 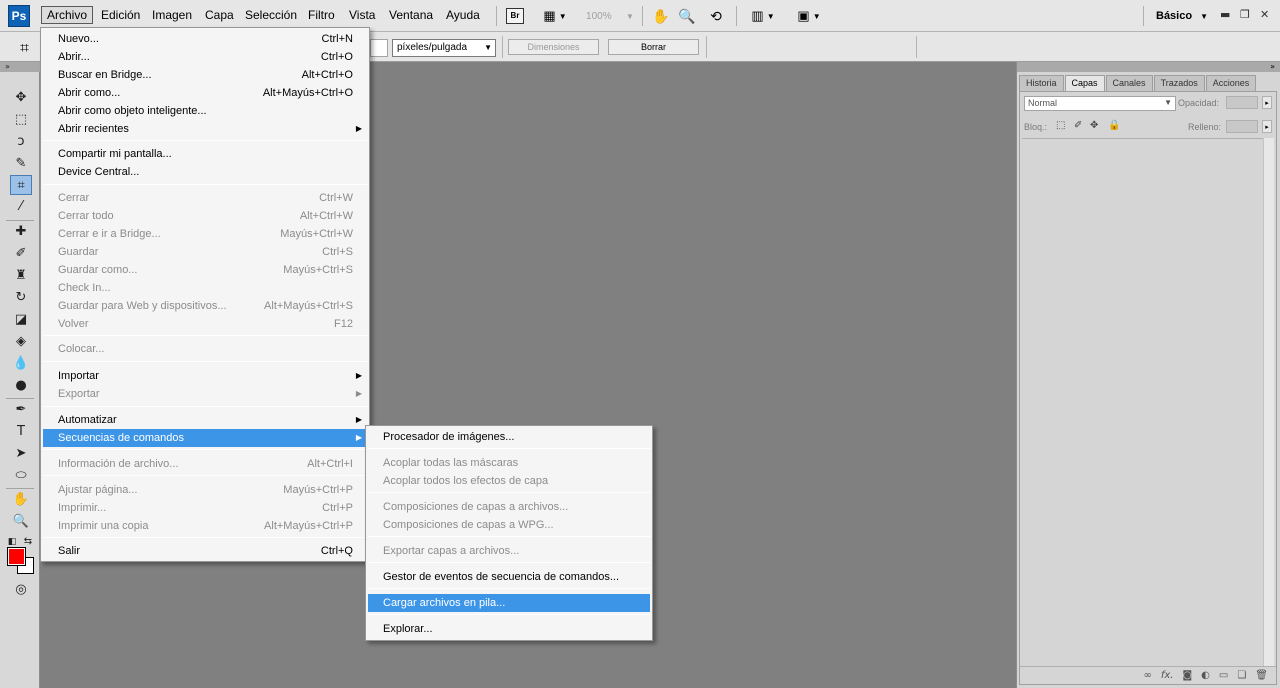 What do you see at coordinates (21, 590) in the screenshot?
I see `quick-mask-icon: ◎` at bounding box center [21, 590].